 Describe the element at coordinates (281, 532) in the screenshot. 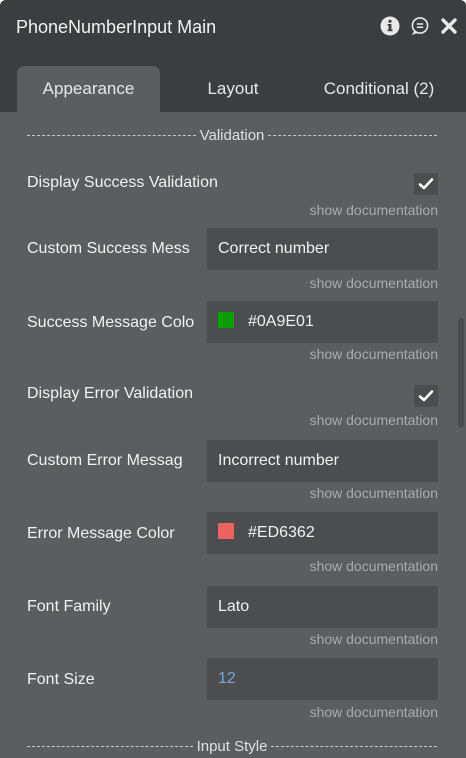

I see `color-hex-value: #ED6362` at that location.